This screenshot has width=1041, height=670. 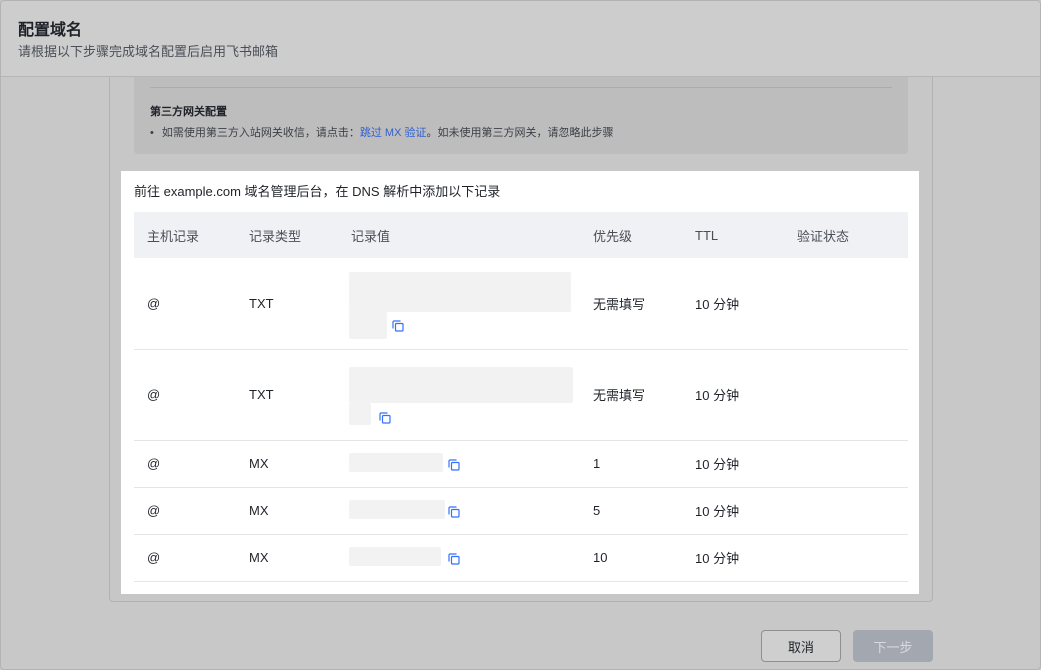 I want to click on col-ttl: TTL, so click(x=707, y=235).